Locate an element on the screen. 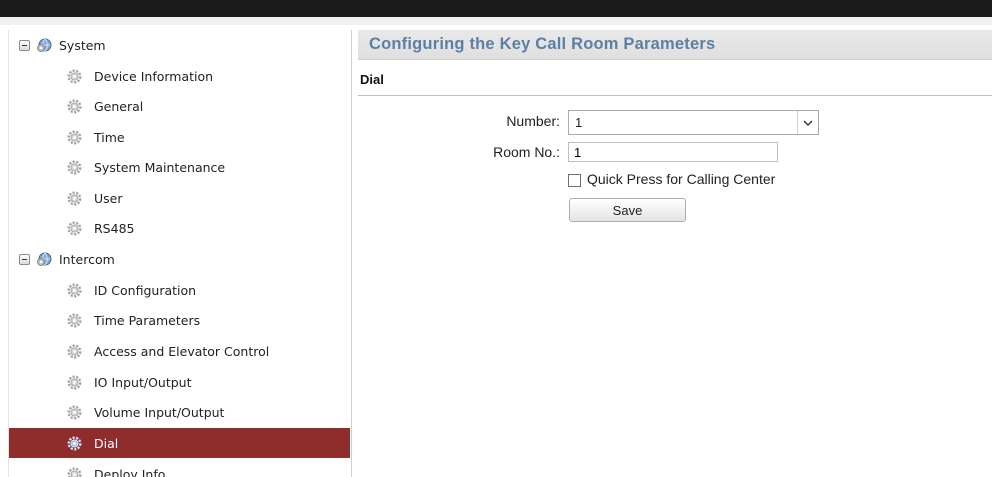 The height and width of the screenshot is (477, 992). tree-group-label: Intercom is located at coordinates (87, 259).